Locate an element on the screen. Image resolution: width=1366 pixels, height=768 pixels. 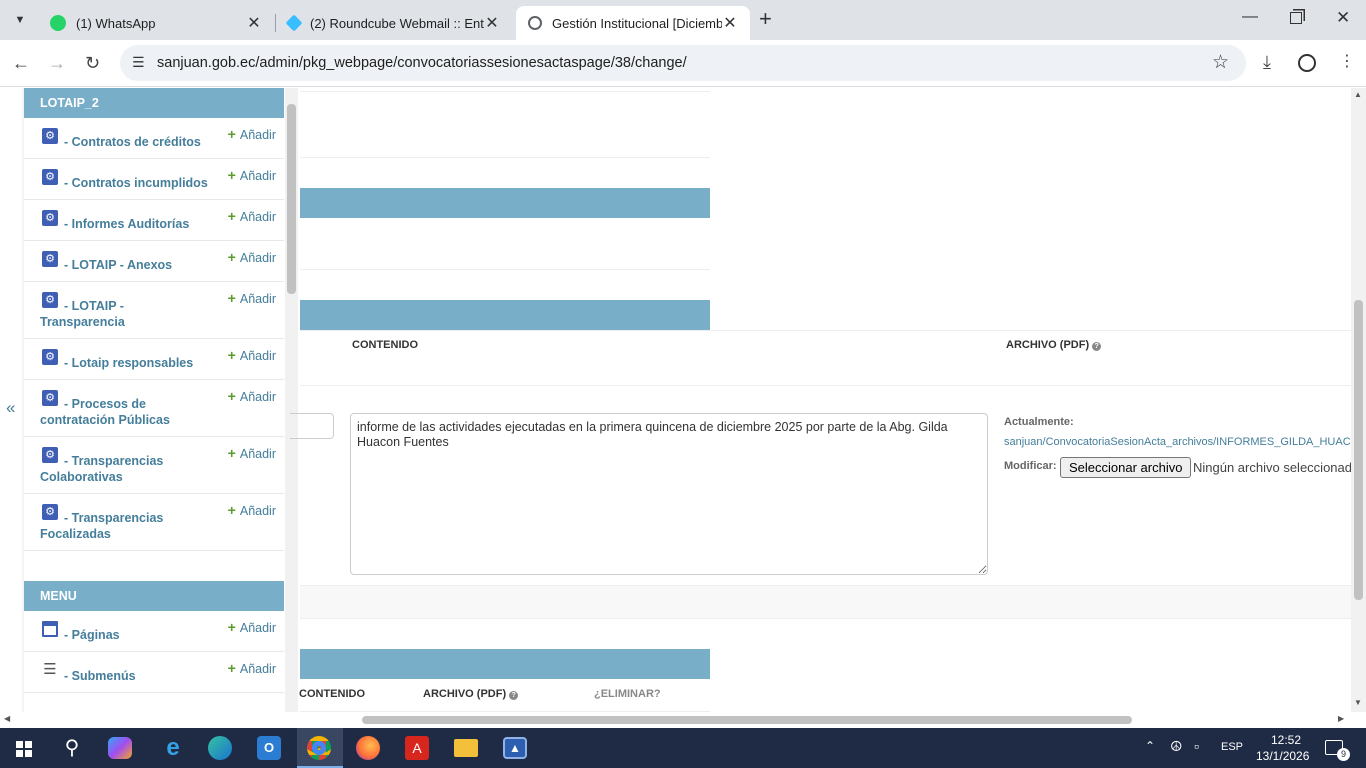
remote-desktop-icon: ▲ is located at coordinates (515, 748).